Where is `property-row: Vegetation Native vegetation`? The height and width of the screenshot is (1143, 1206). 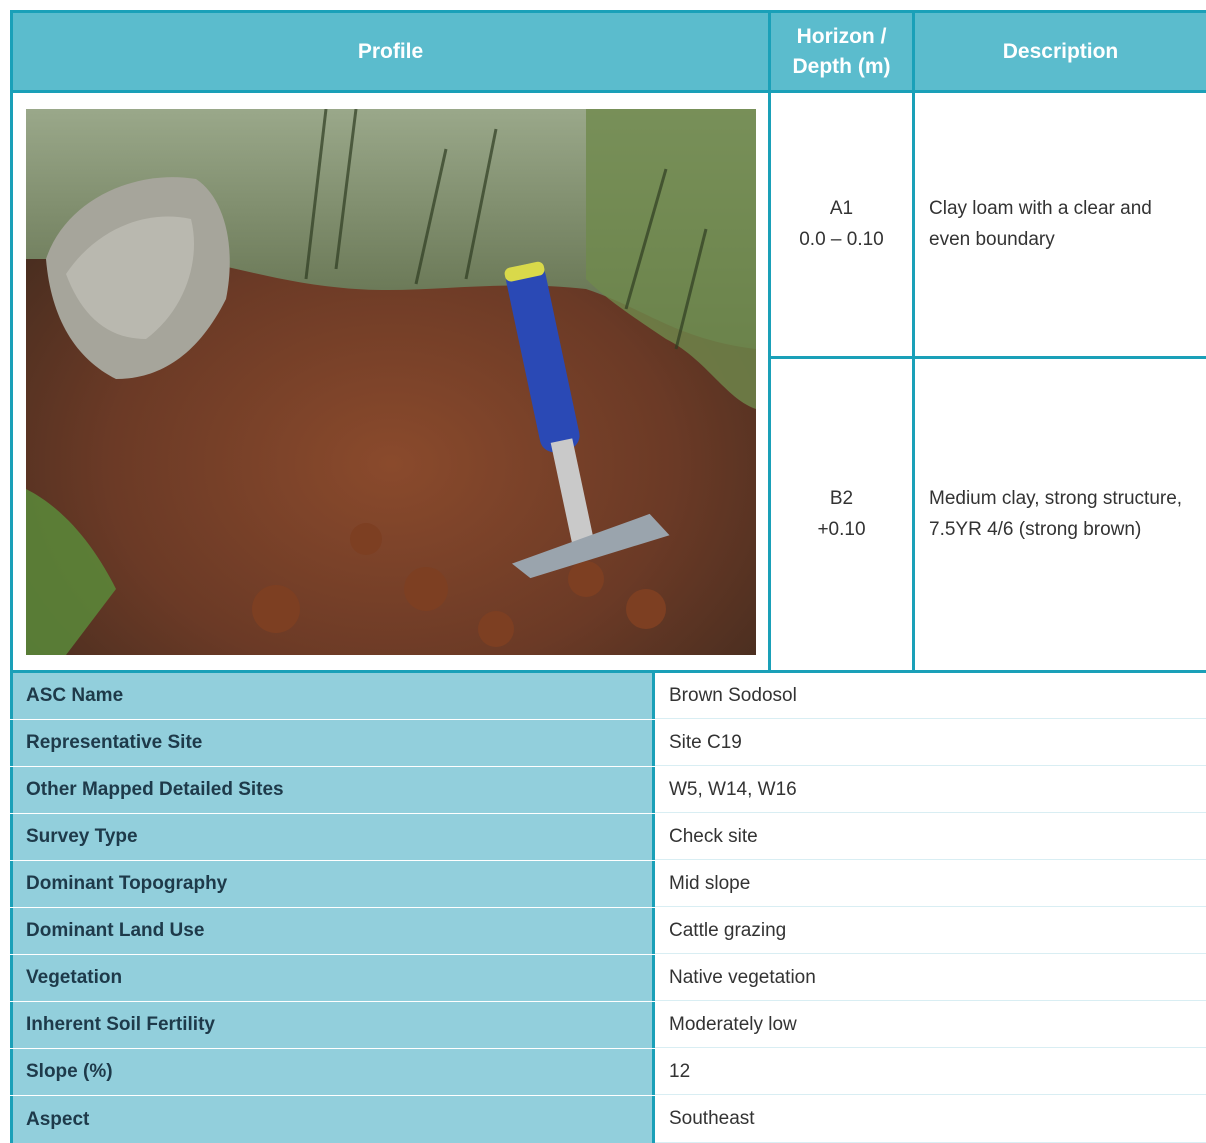 property-row: Vegetation Native vegetation is located at coordinates (608, 978).